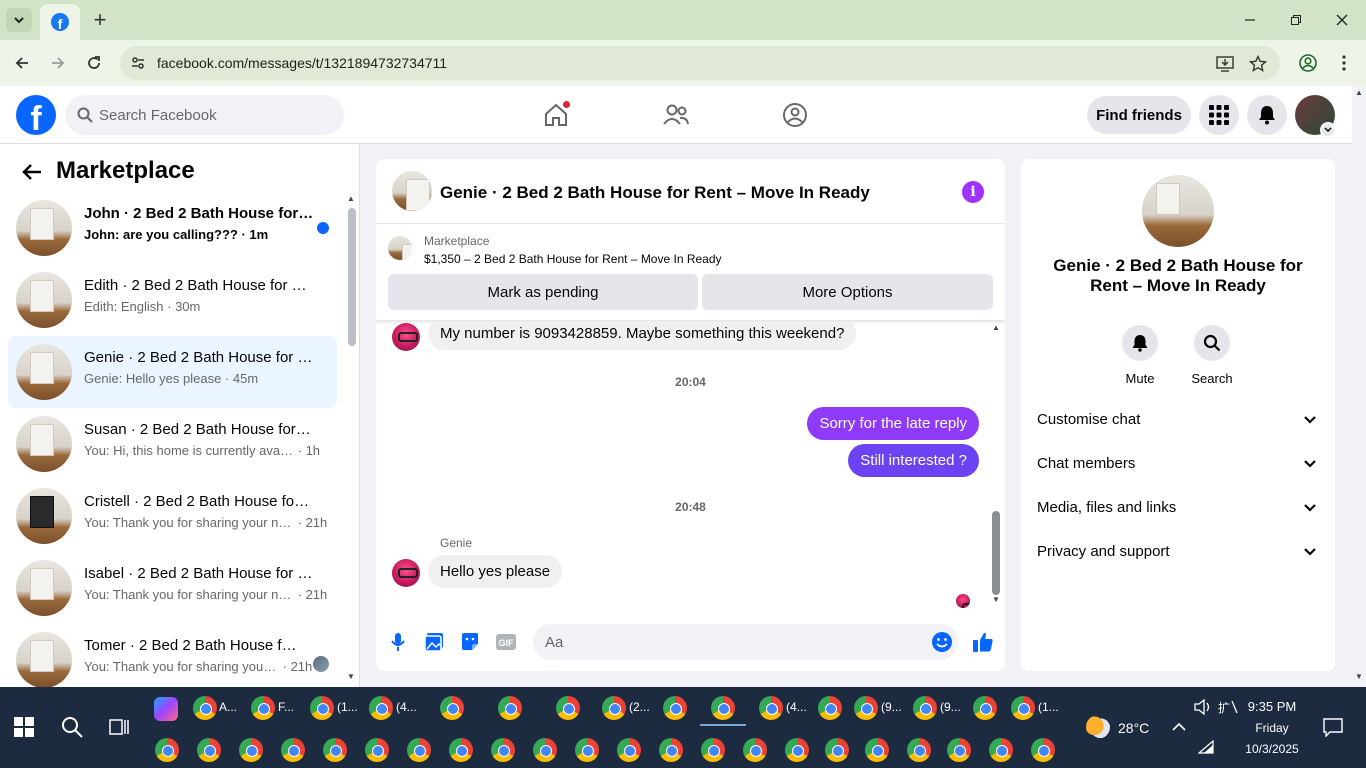 The height and width of the screenshot is (768, 1366). Describe the element at coordinates (204, 115) in the screenshot. I see `facebook-search-box` at that location.